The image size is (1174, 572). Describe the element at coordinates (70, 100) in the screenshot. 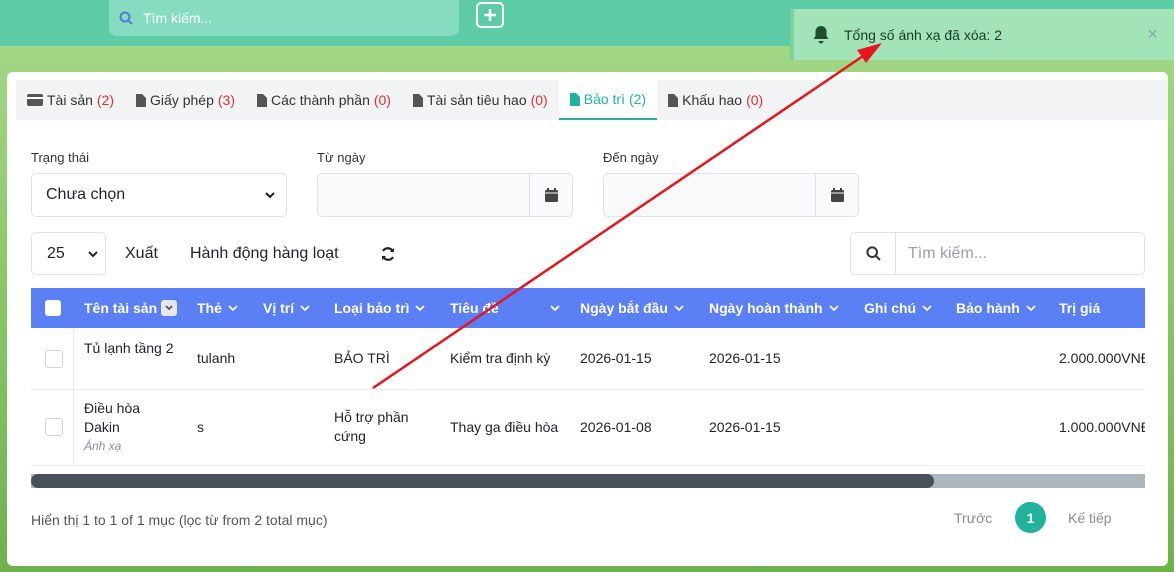

I see `tab-assets: Tài sản (2)` at that location.